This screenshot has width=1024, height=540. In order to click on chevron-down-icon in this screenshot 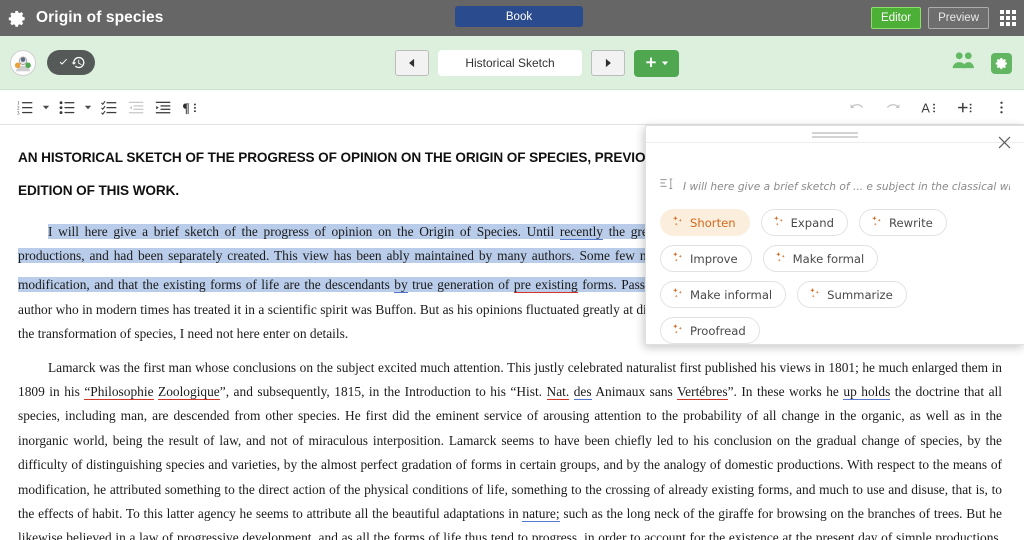, I will do `click(665, 63)`.